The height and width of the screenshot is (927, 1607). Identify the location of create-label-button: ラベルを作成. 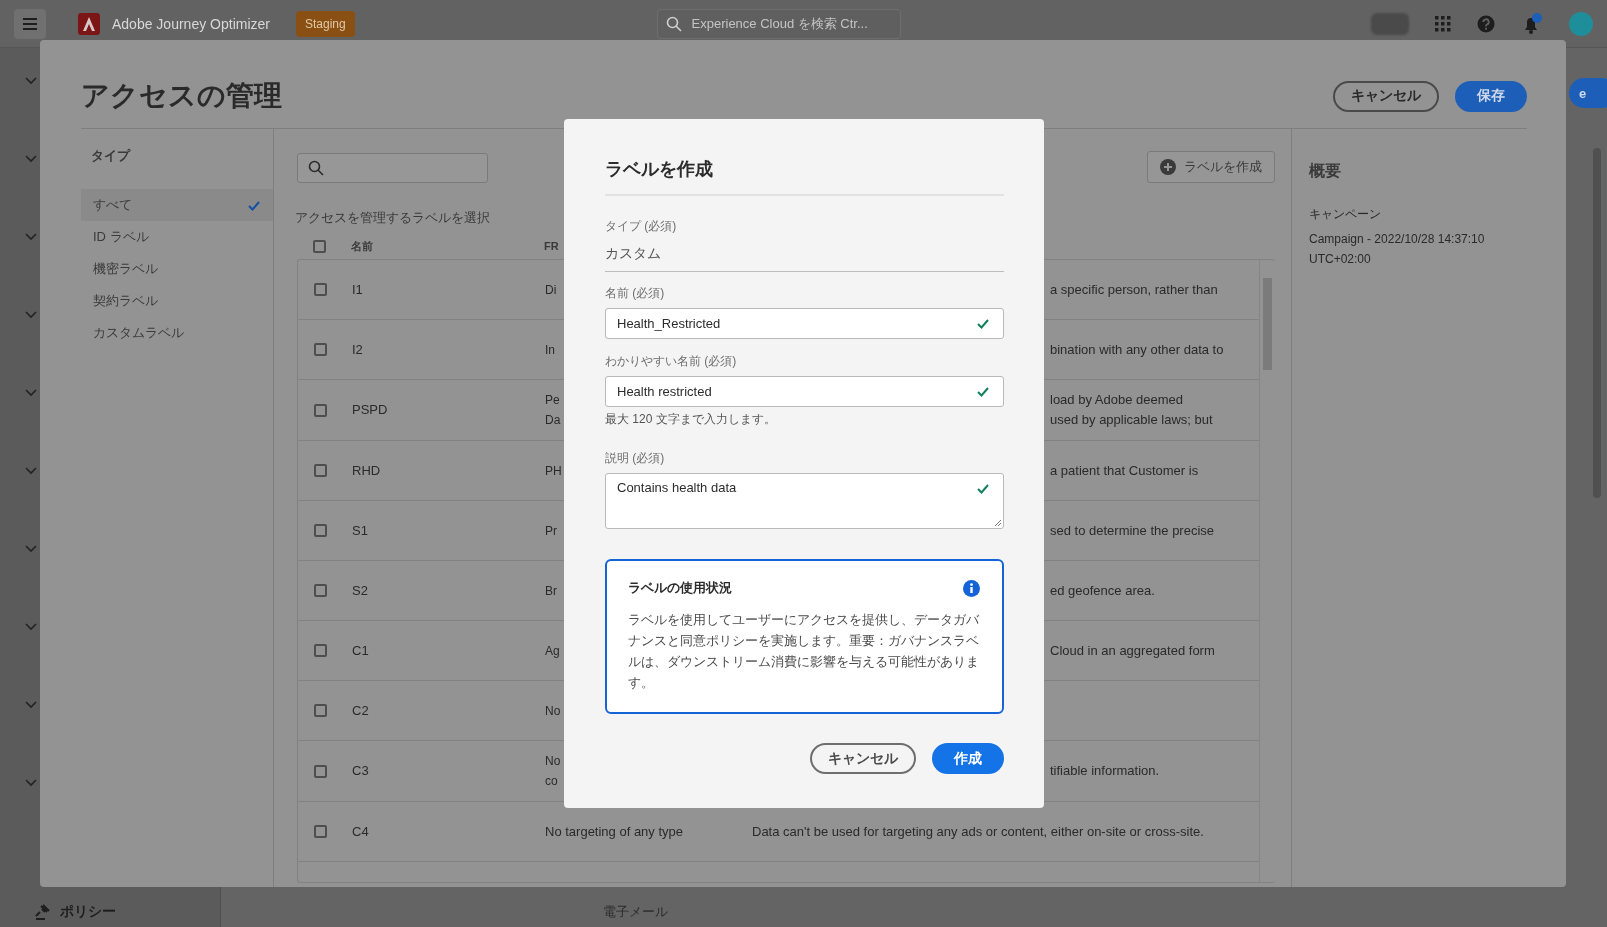
(1211, 167).